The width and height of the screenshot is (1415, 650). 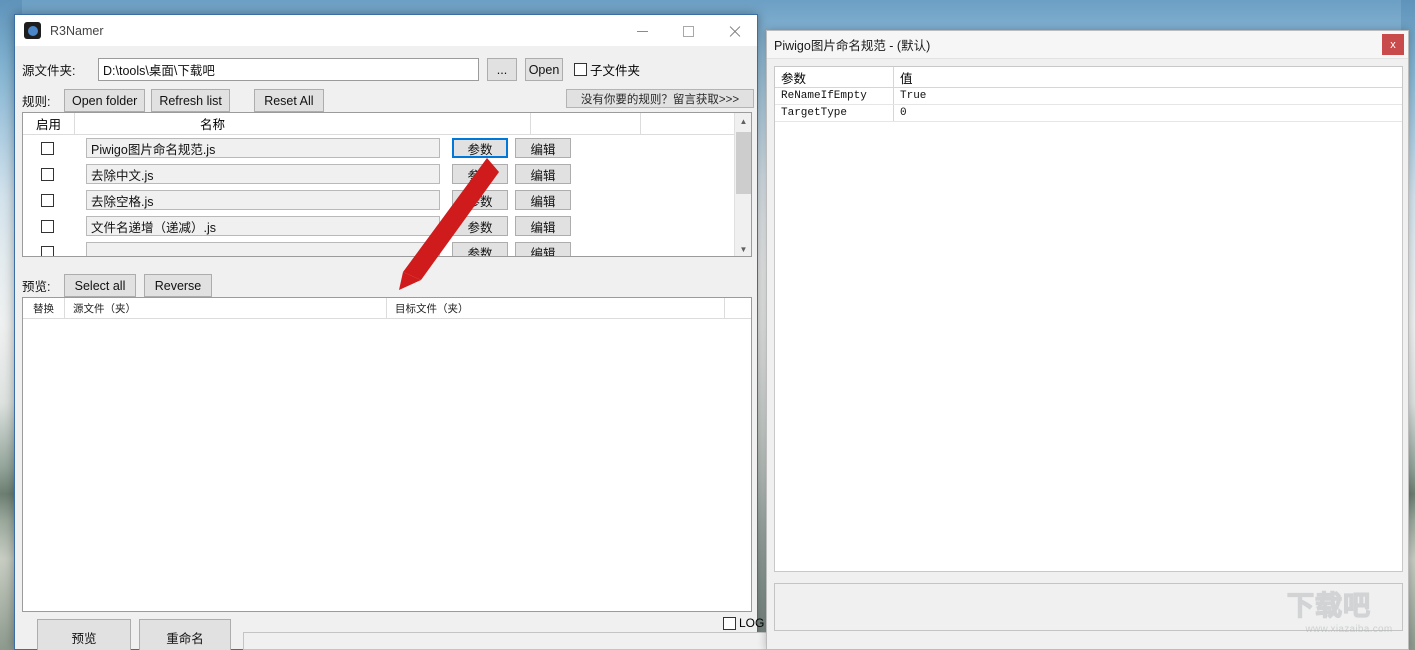 What do you see at coordinates (586, 123) in the screenshot?
I see `rules-column-param` at bounding box center [586, 123].